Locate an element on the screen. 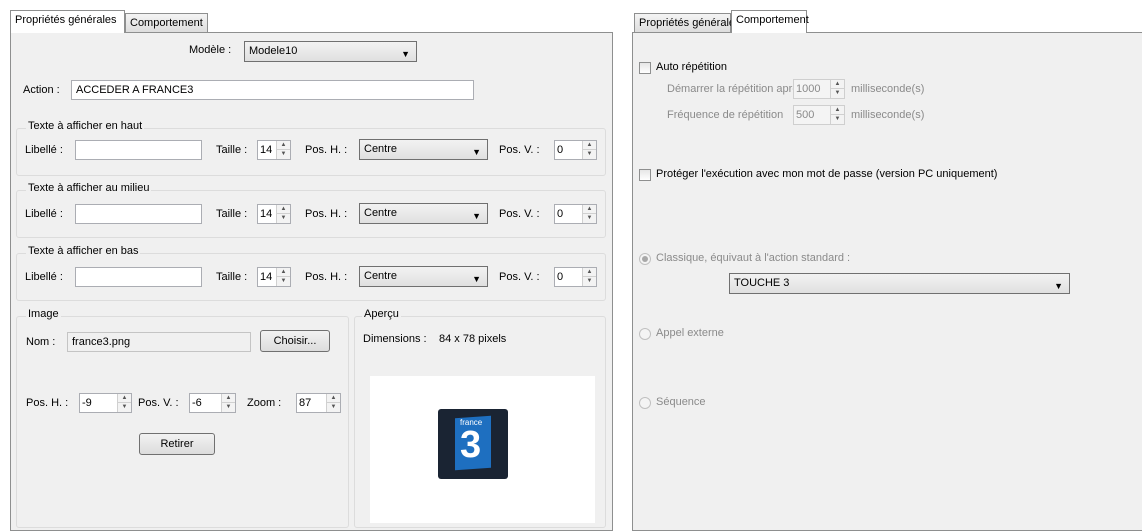 This screenshot has width=1142, height=531. section-top-posh-select: Centre ▼ is located at coordinates (423, 149).